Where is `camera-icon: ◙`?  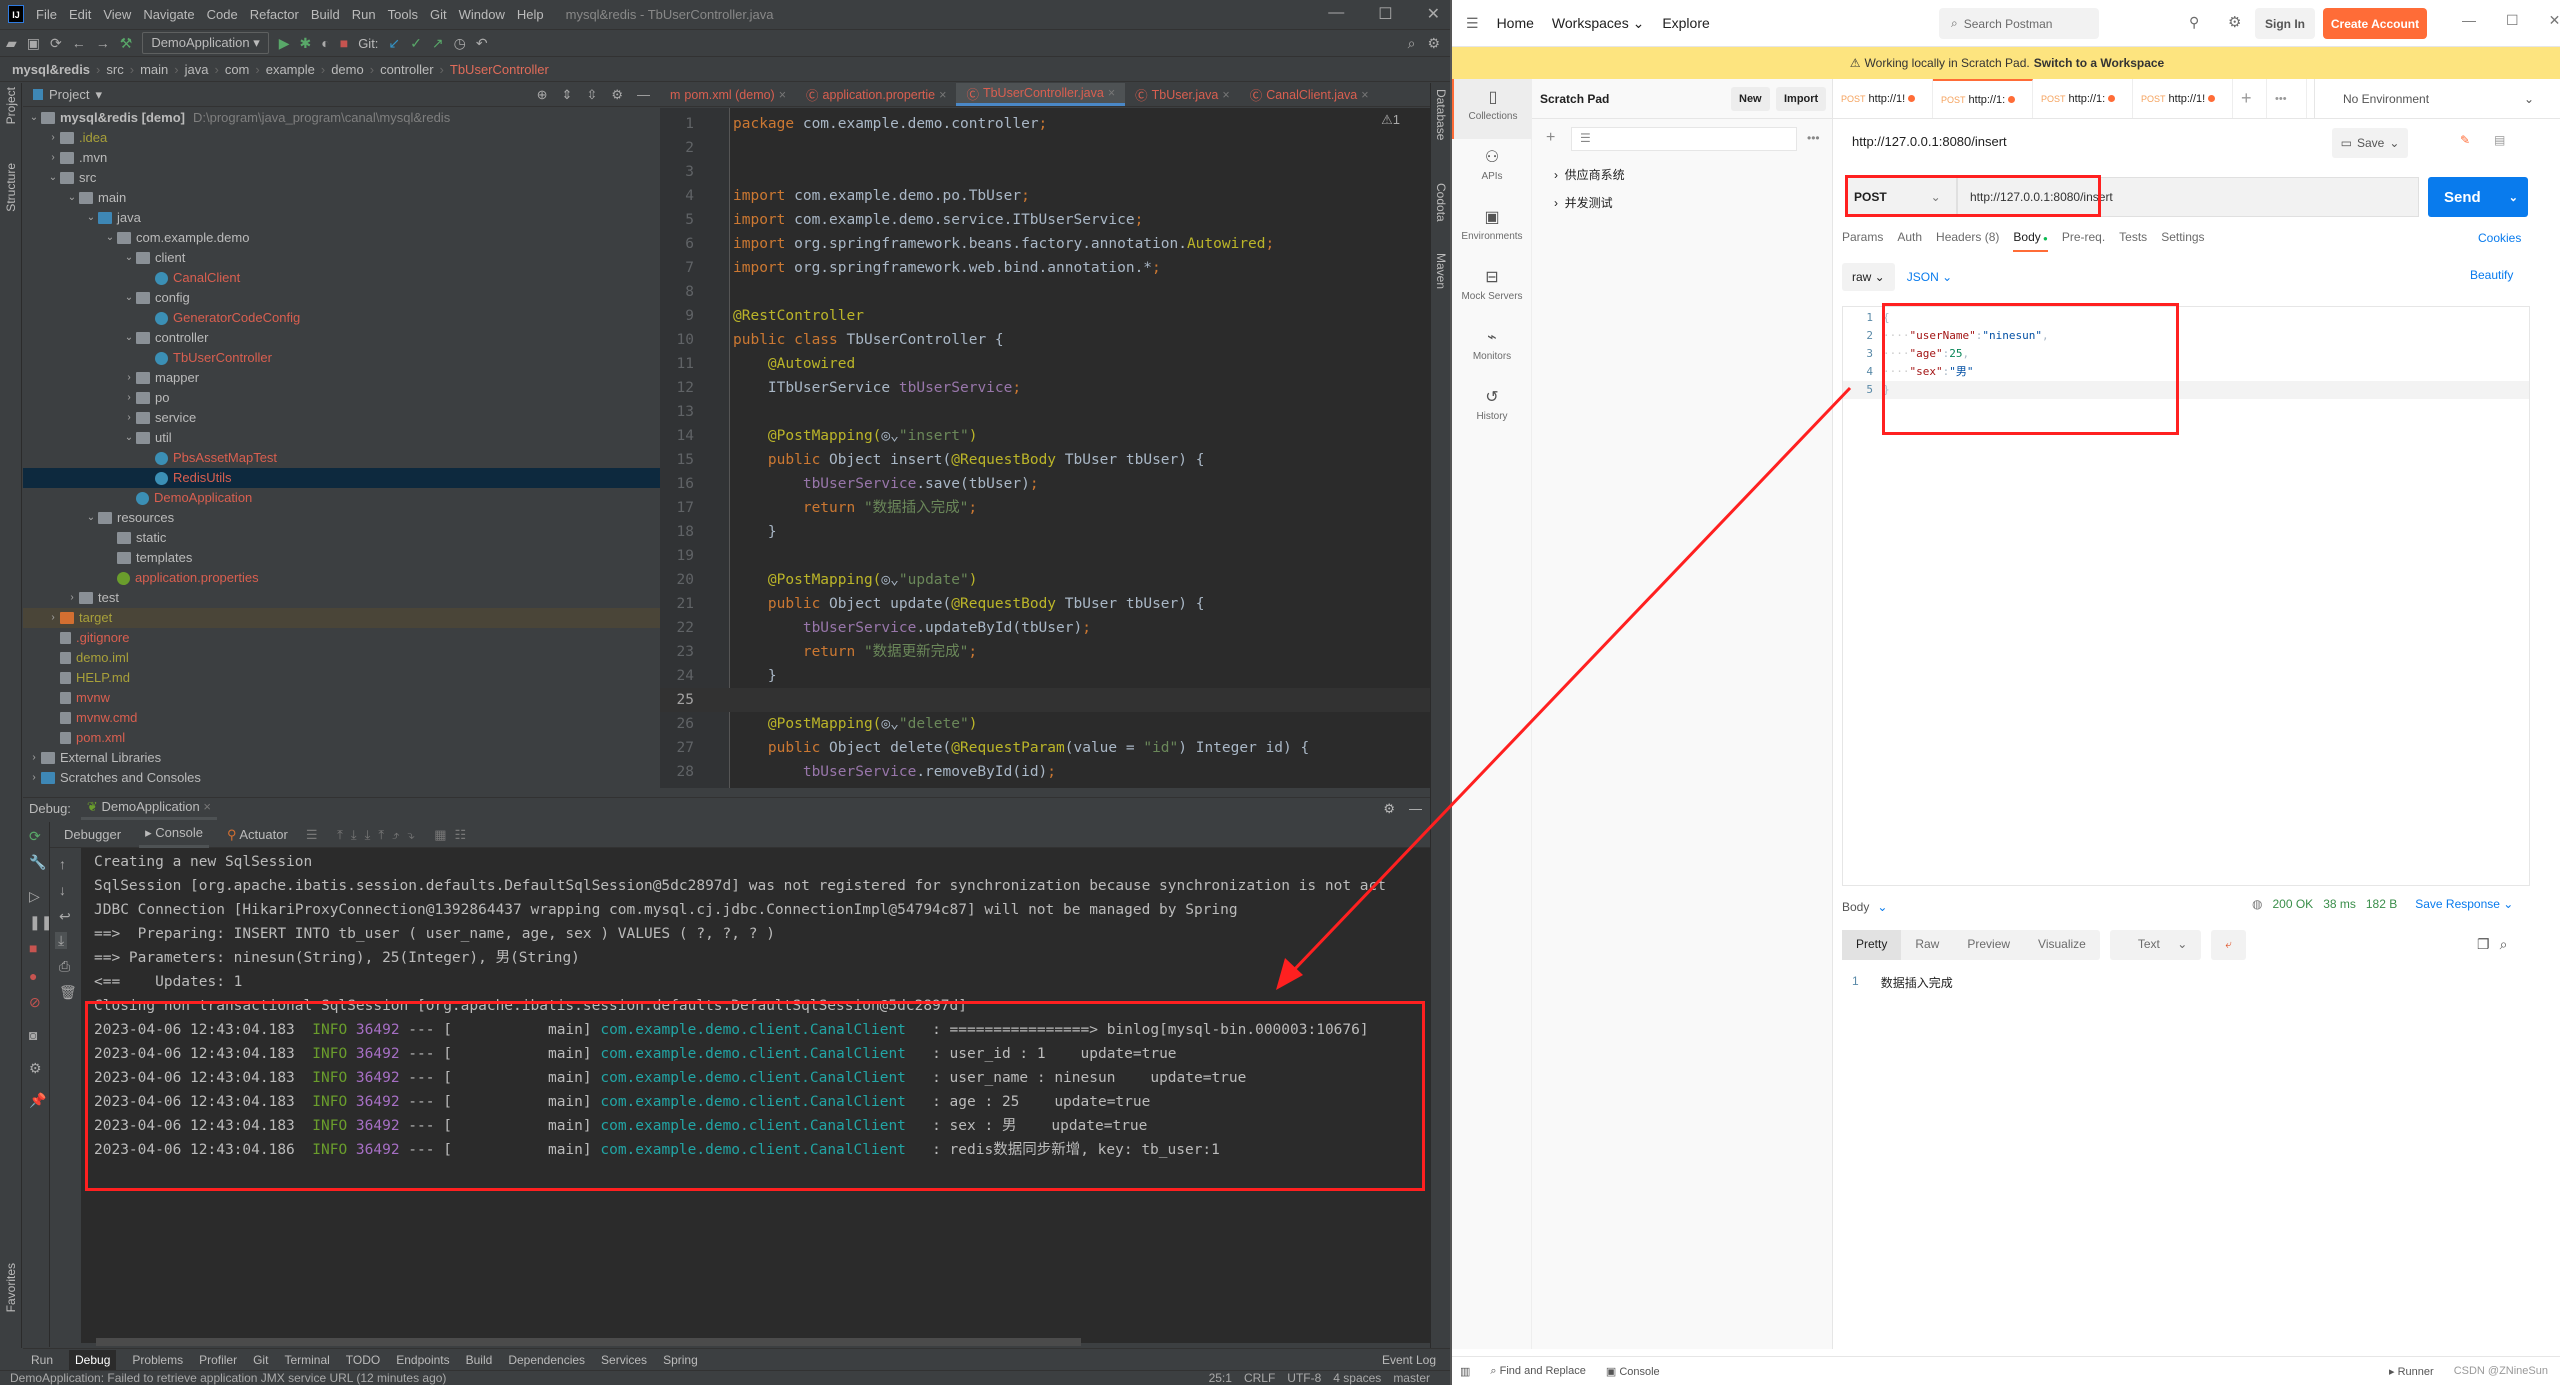
camera-icon: ◙ is located at coordinates (33, 1035).